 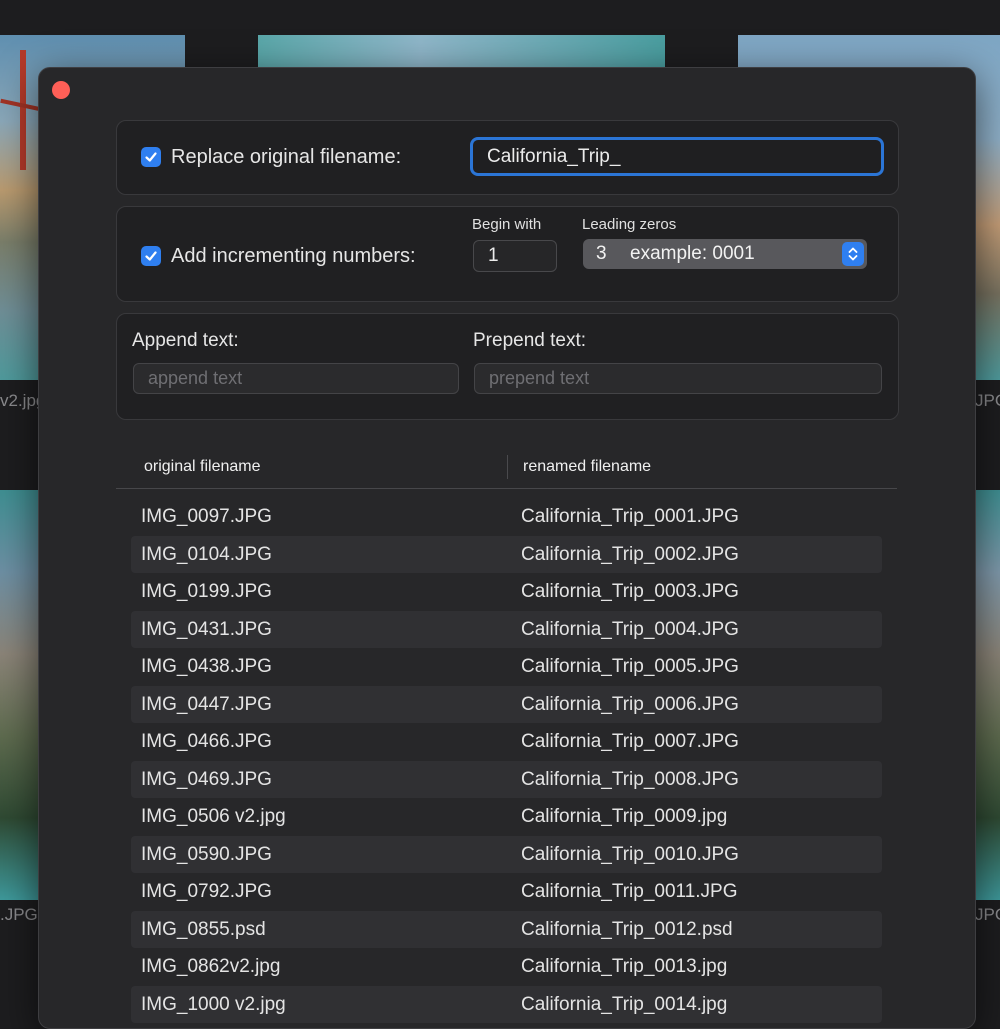 What do you see at coordinates (23, 110) in the screenshot?
I see `bridge-tower` at bounding box center [23, 110].